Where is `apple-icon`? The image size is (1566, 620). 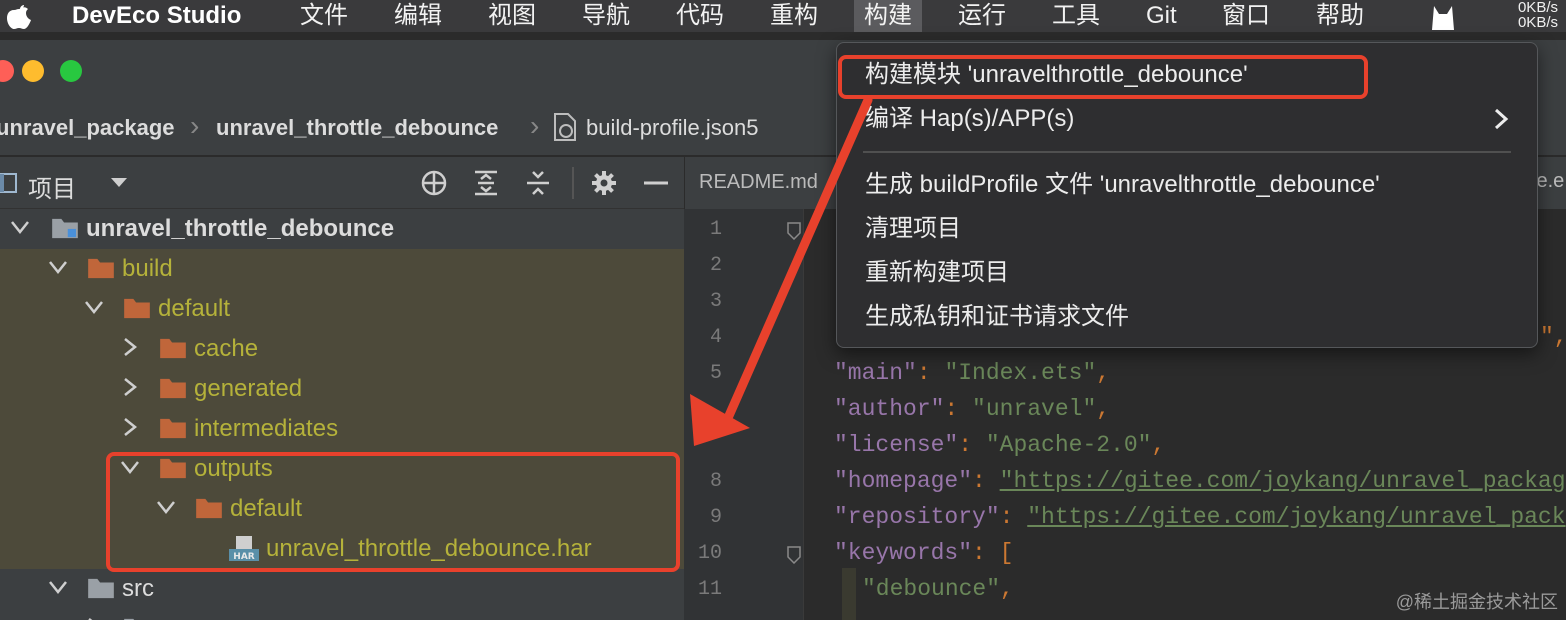
apple-icon is located at coordinates (19, 16).